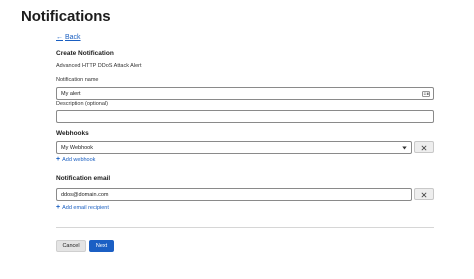  I want to click on add-webhook-label: Add webhook, so click(79, 159).